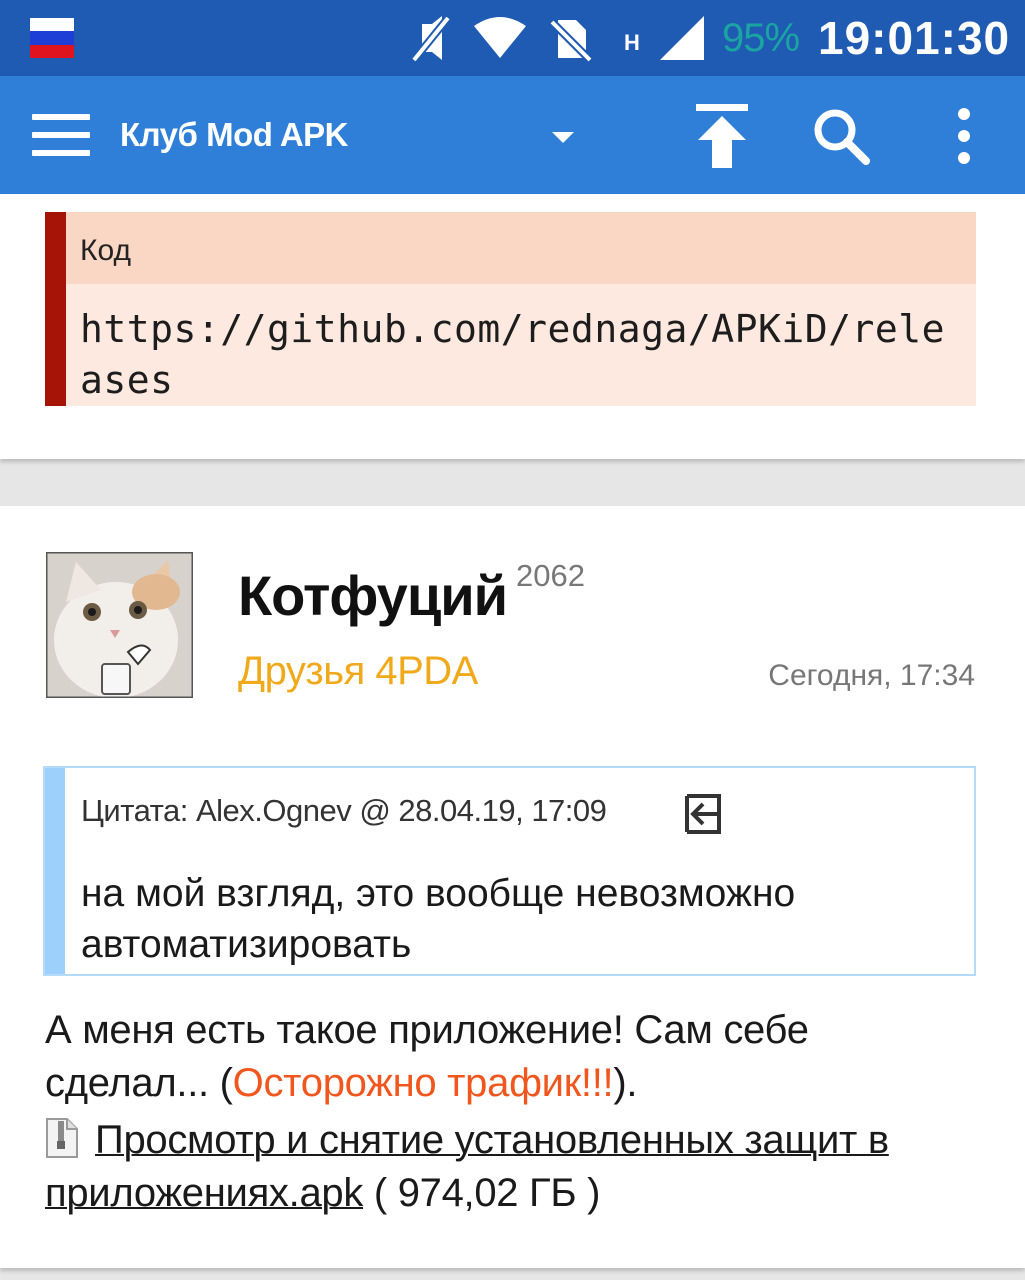 The height and width of the screenshot is (1280, 1025). Describe the element at coordinates (761, 38) in the screenshot. I see `battery-level: 95%` at that location.